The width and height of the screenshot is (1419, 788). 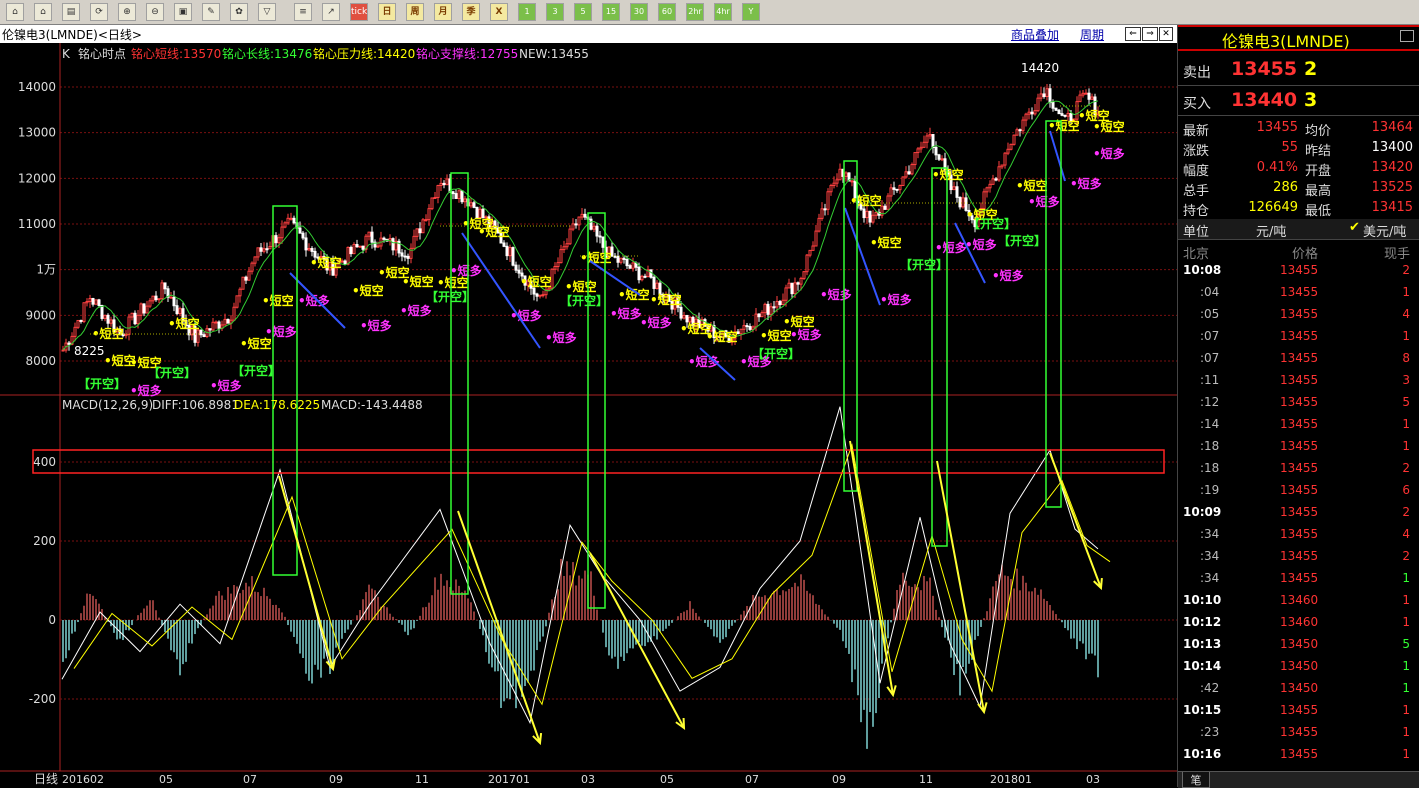 What do you see at coordinates (1384, 230) in the screenshot?
I see `unit-usd-option: 美元/吨` at bounding box center [1384, 230].